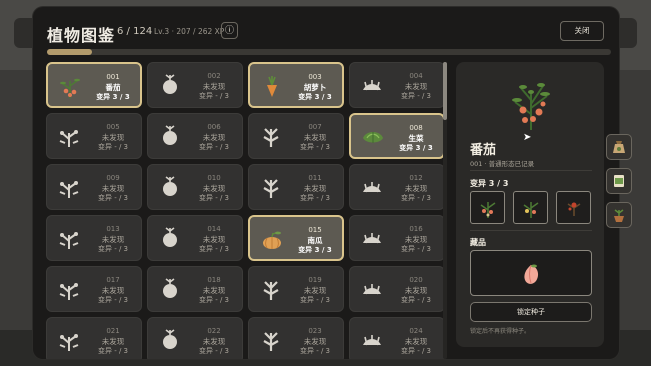 Image resolution: width=651 pixels, height=366 pixels. I want to click on plant-card-004: 004 未发现 变异 - / 3, so click(397, 85).